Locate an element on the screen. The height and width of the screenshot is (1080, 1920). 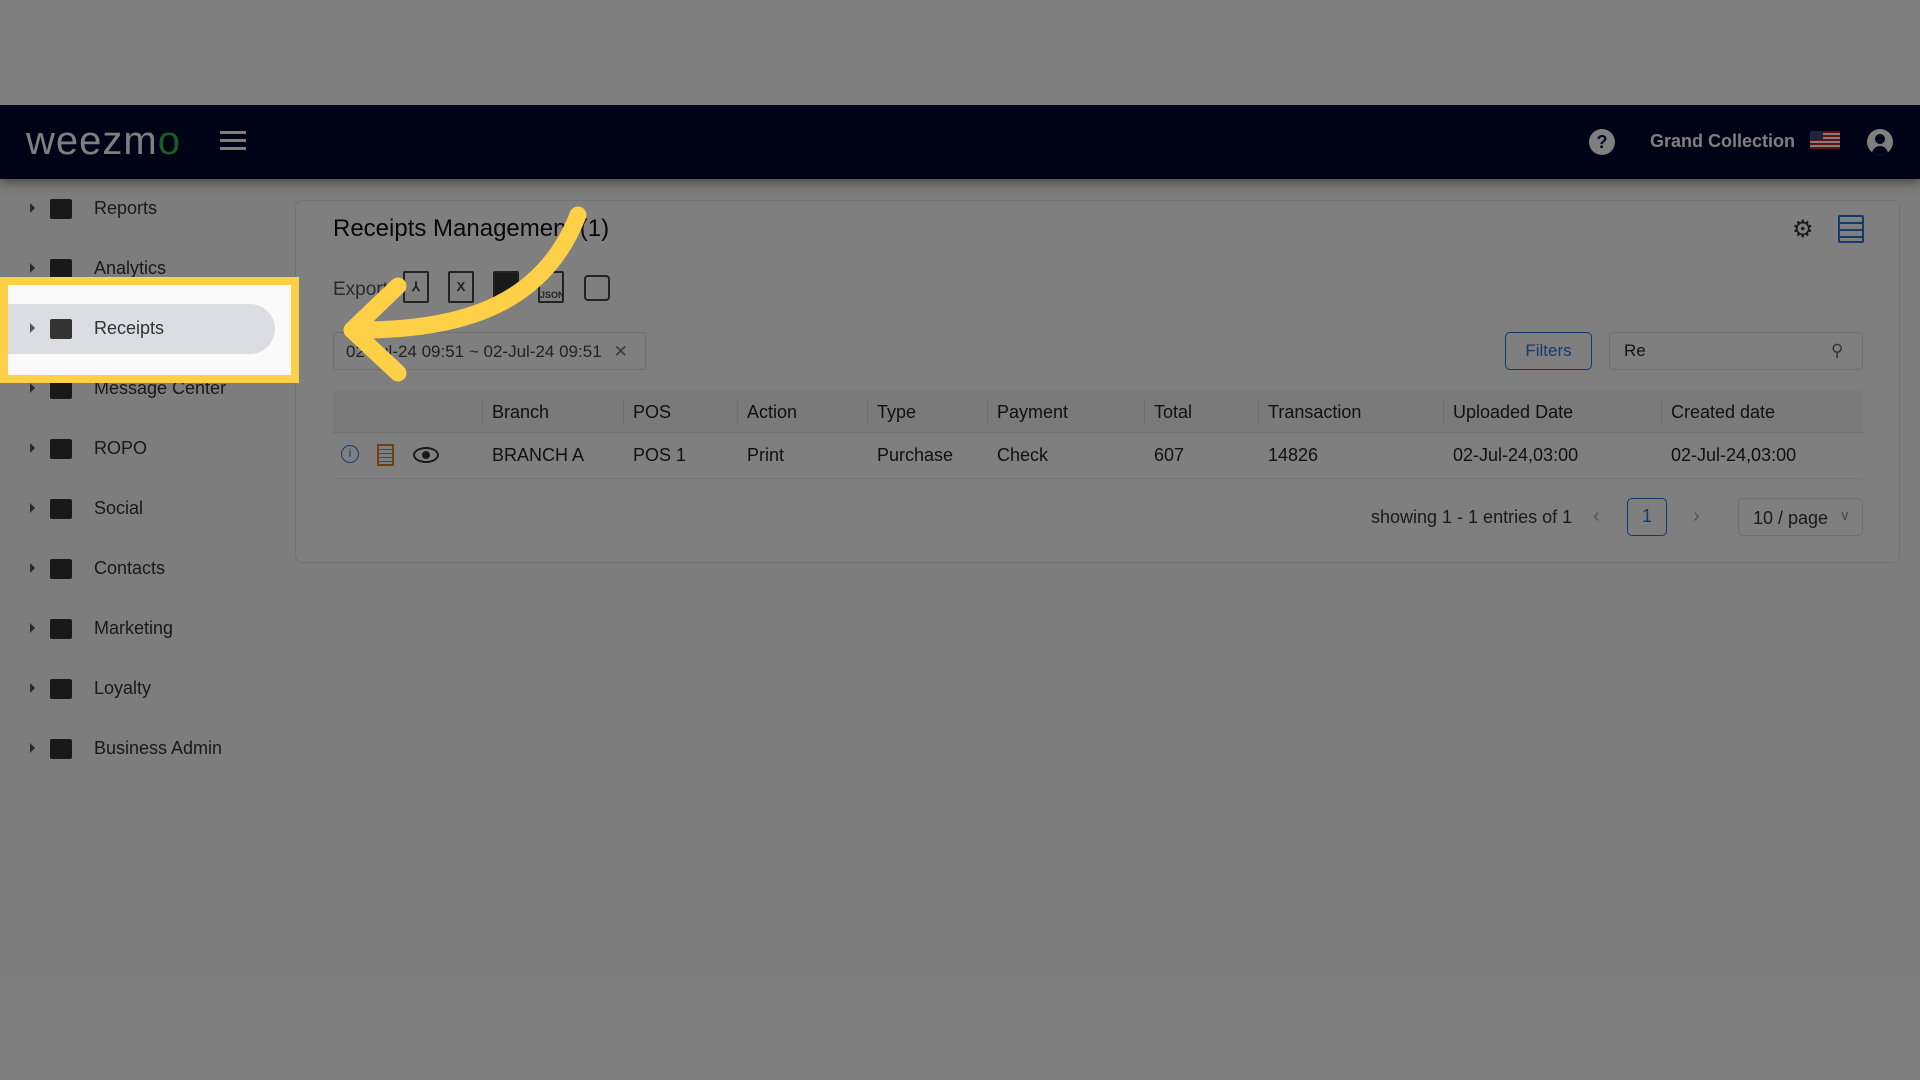
sidebar-item-label: Reports is located at coordinates (126, 208).